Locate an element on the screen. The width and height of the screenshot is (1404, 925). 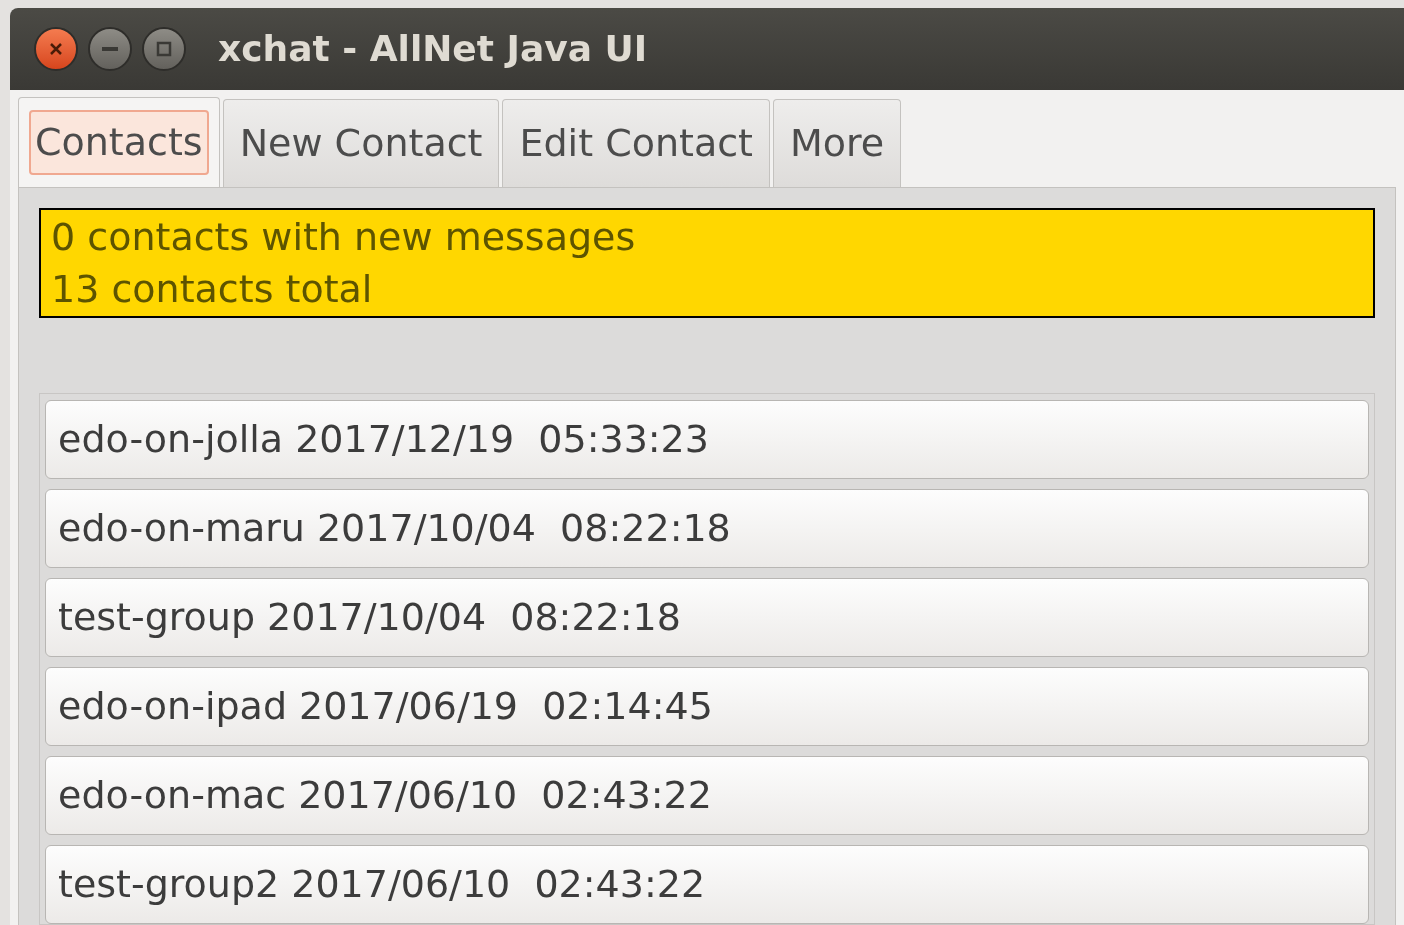
tab: More is located at coordinates (837, 143).